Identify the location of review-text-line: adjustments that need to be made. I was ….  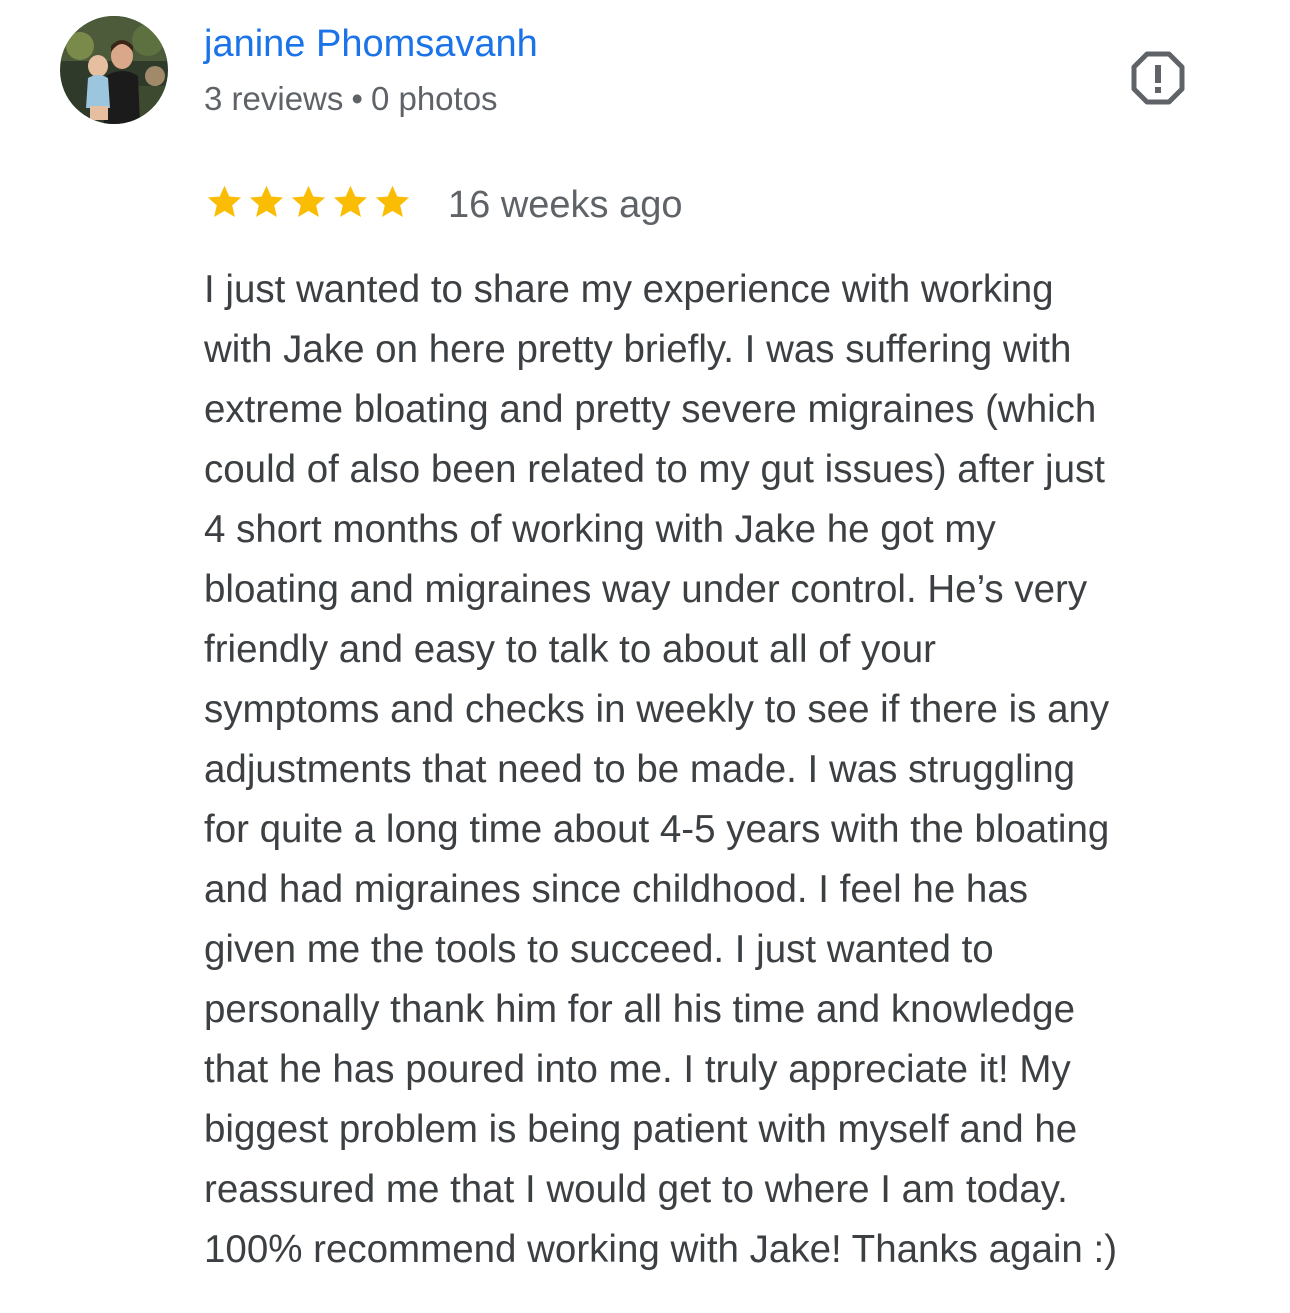
(640, 769).